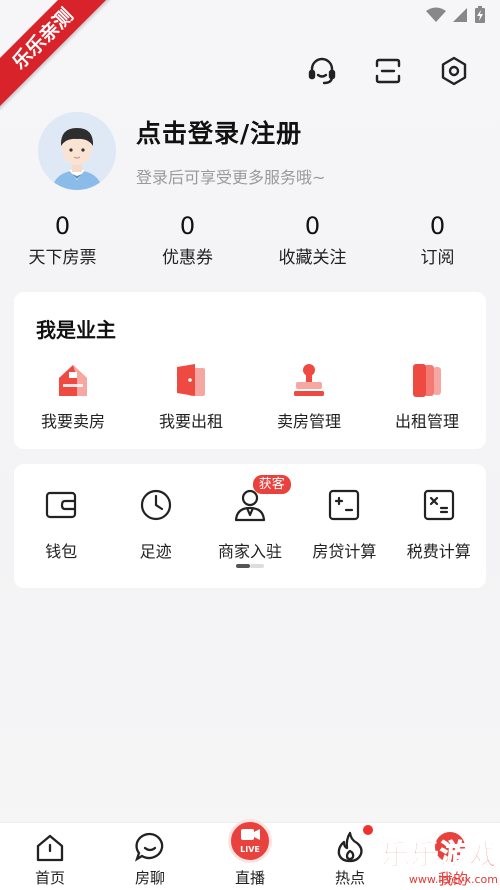  I want to click on stat-house-tickets: 0 天下房票, so click(62, 240).